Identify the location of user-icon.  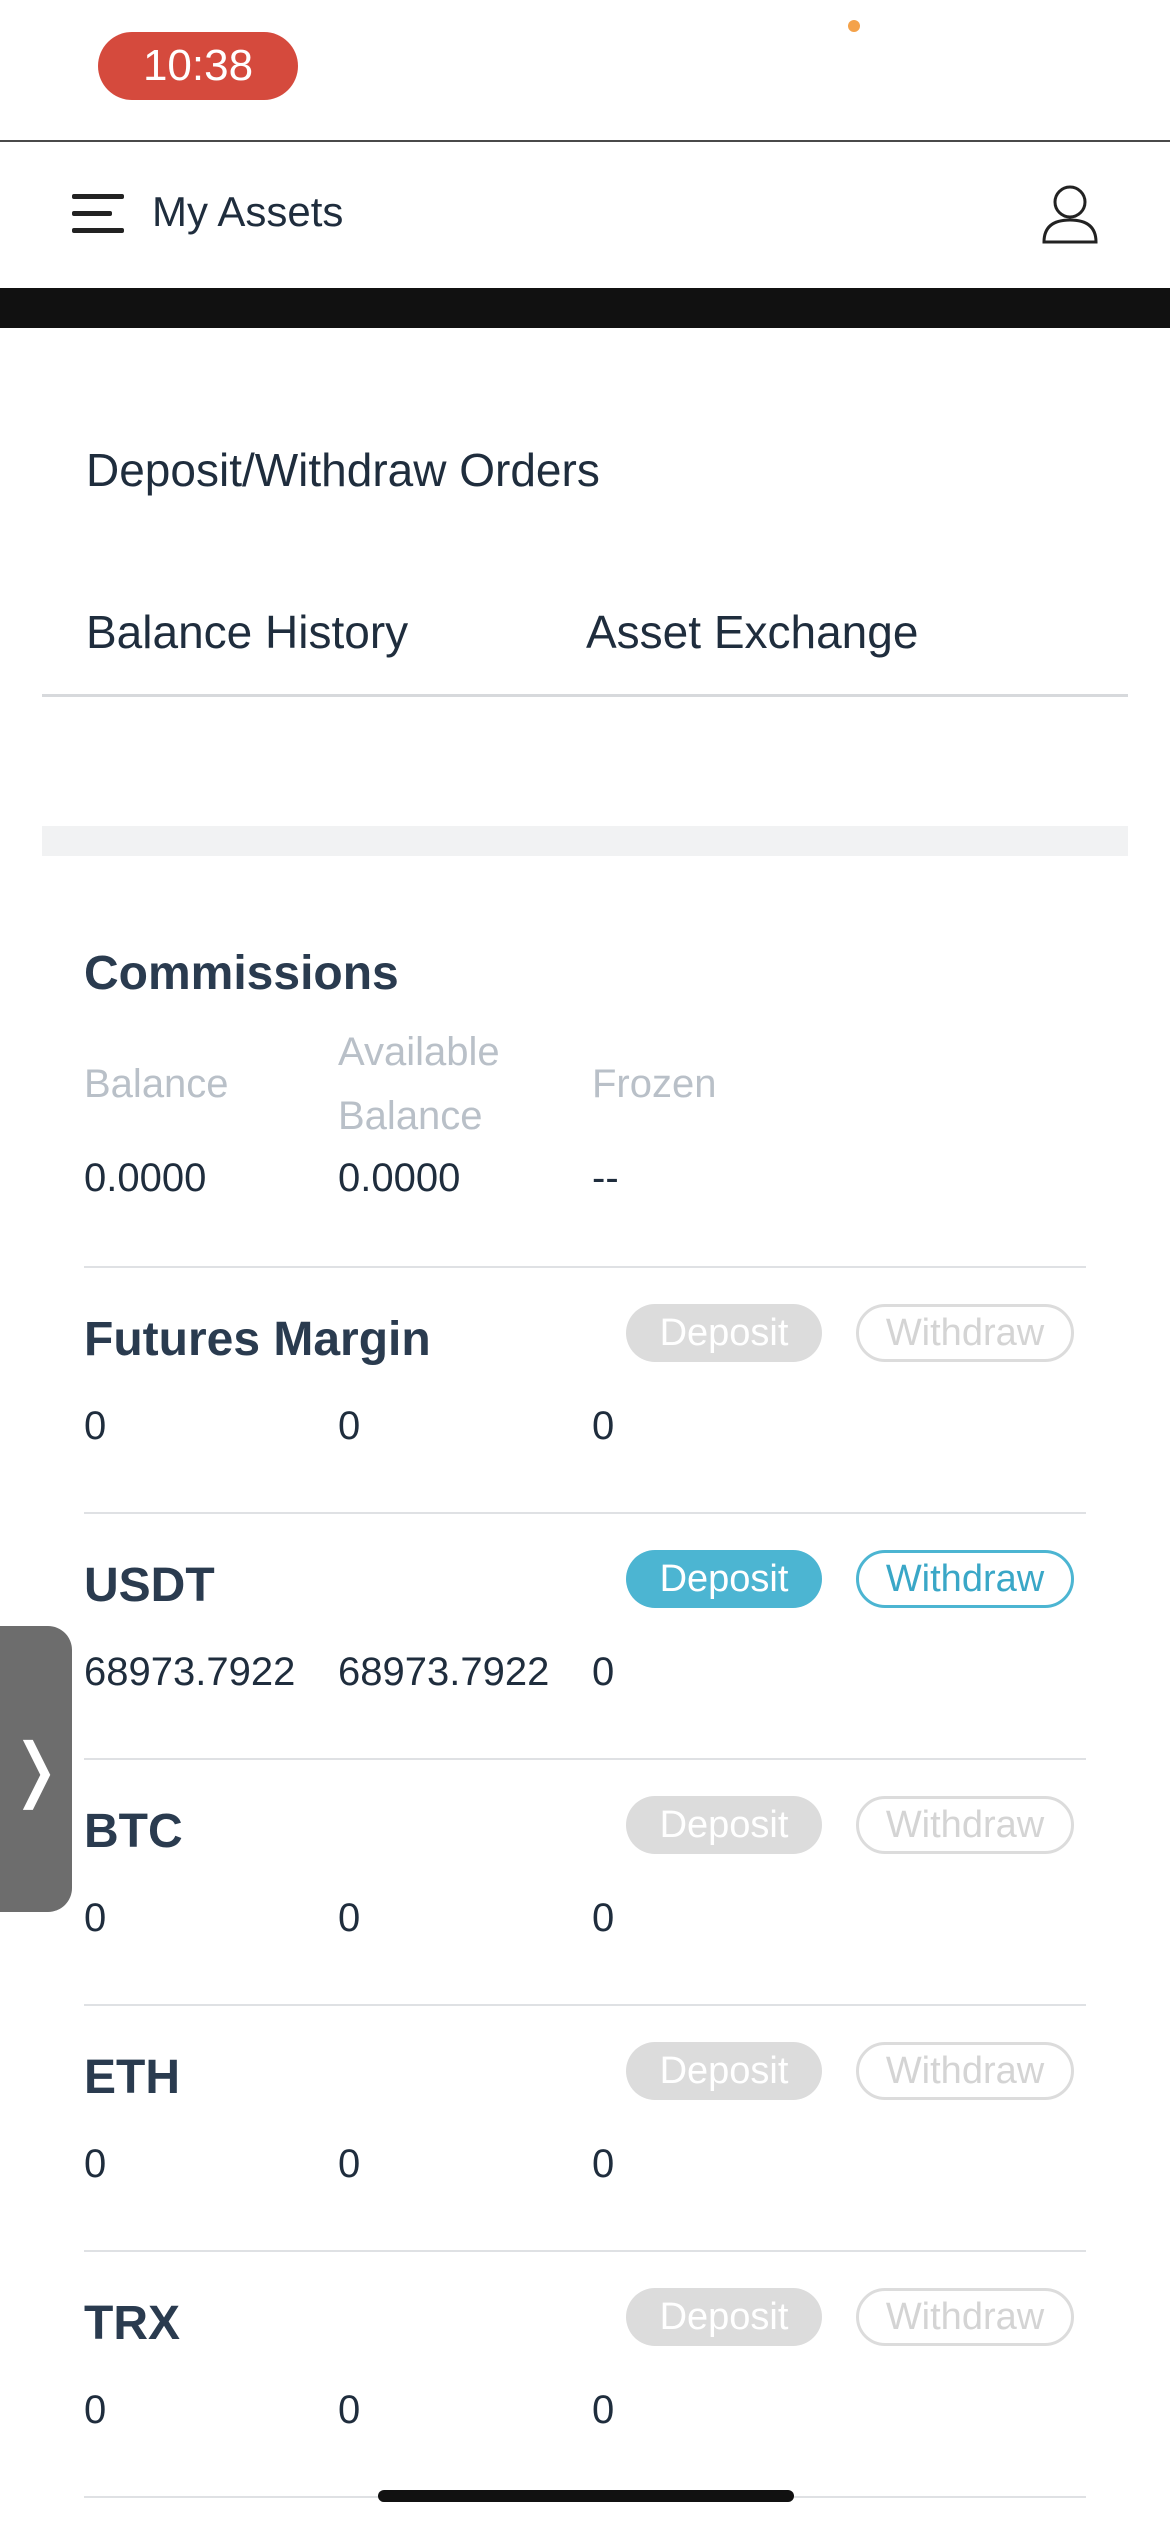
(1070, 215).